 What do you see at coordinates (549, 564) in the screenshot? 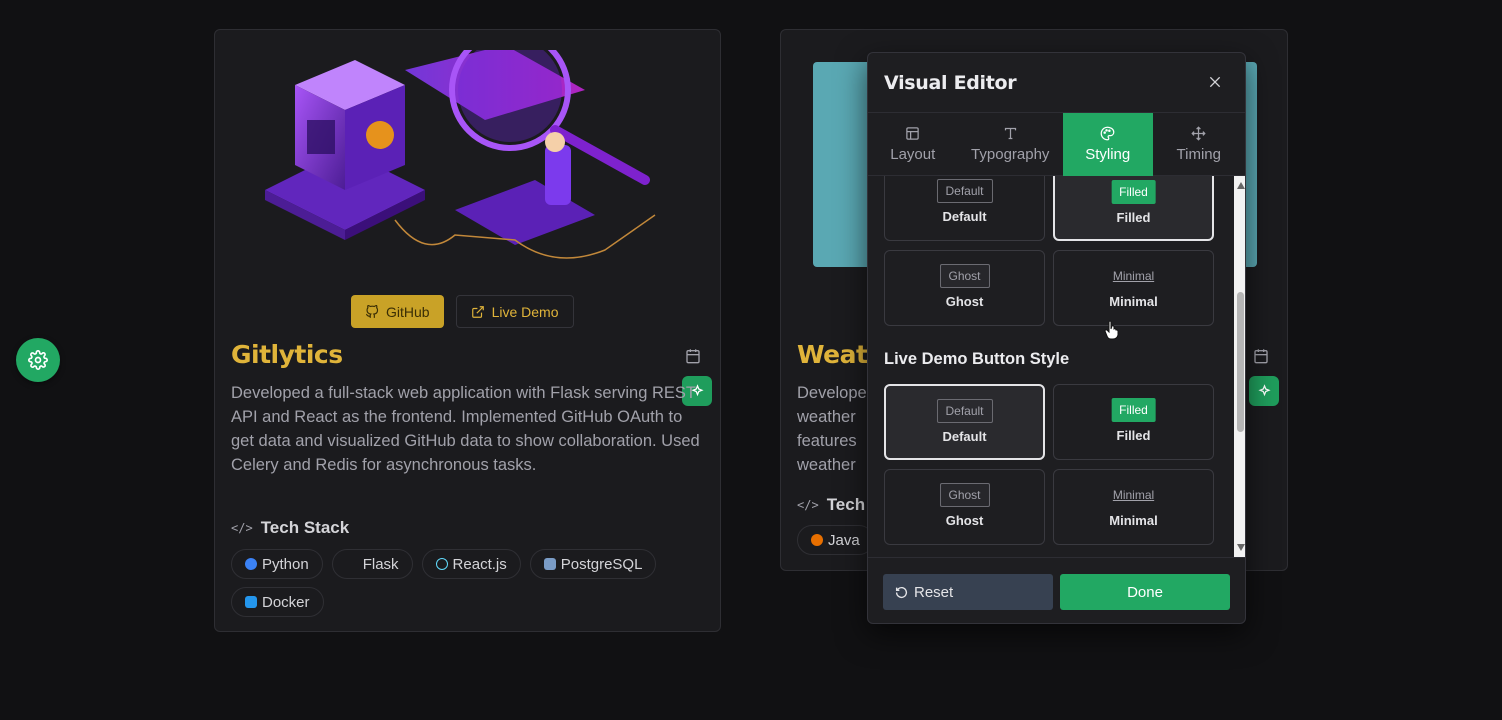
I see `postgresql-icon` at bounding box center [549, 564].